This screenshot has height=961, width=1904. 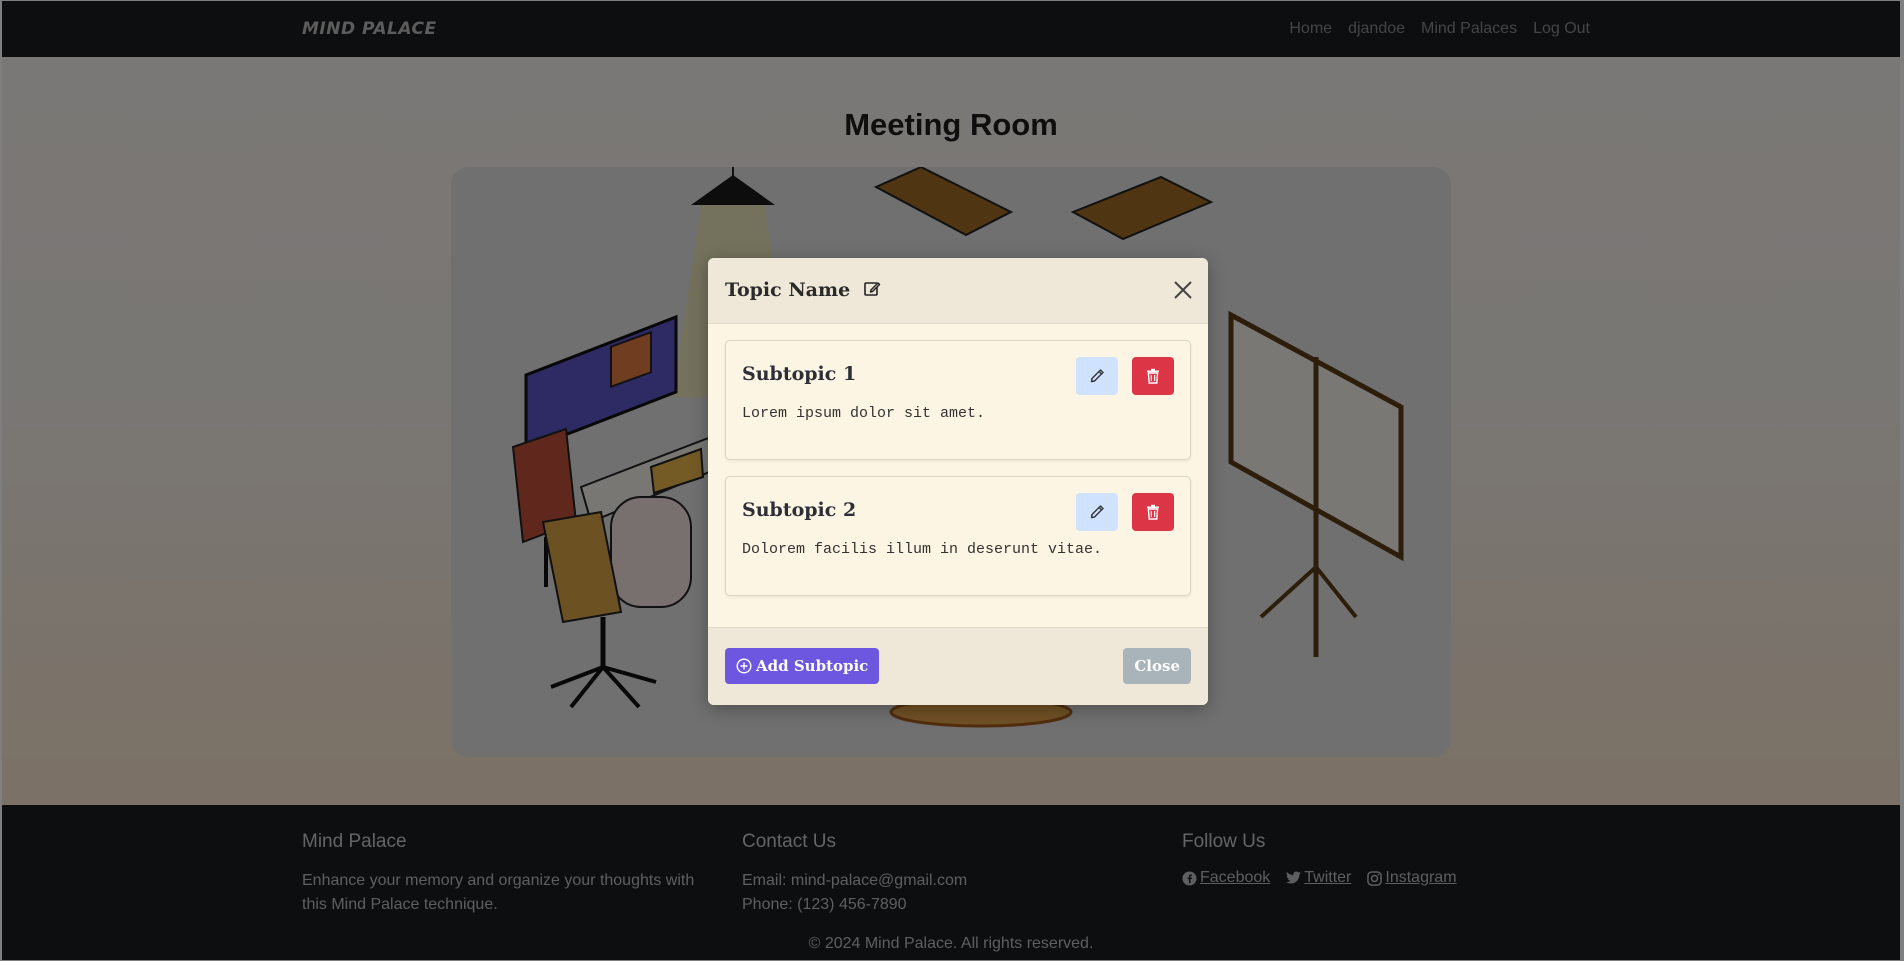 What do you see at coordinates (958, 666) in the screenshot?
I see `modal-footer: Add Subtopic Close` at bounding box center [958, 666].